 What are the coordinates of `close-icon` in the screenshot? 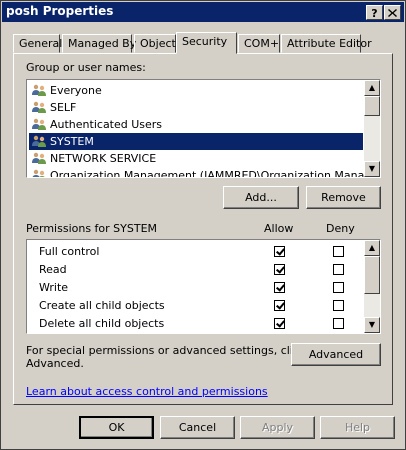 It's located at (392, 13).